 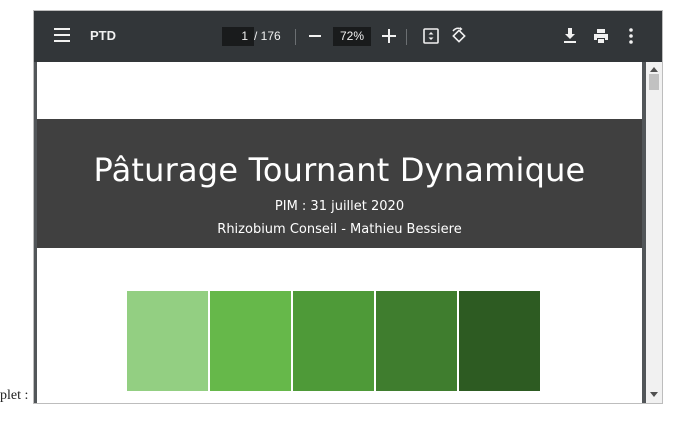 I want to click on slide-subtitle-author: Rhizobium Conseil - Mathieu Bessiere, so click(x=339, y=229).